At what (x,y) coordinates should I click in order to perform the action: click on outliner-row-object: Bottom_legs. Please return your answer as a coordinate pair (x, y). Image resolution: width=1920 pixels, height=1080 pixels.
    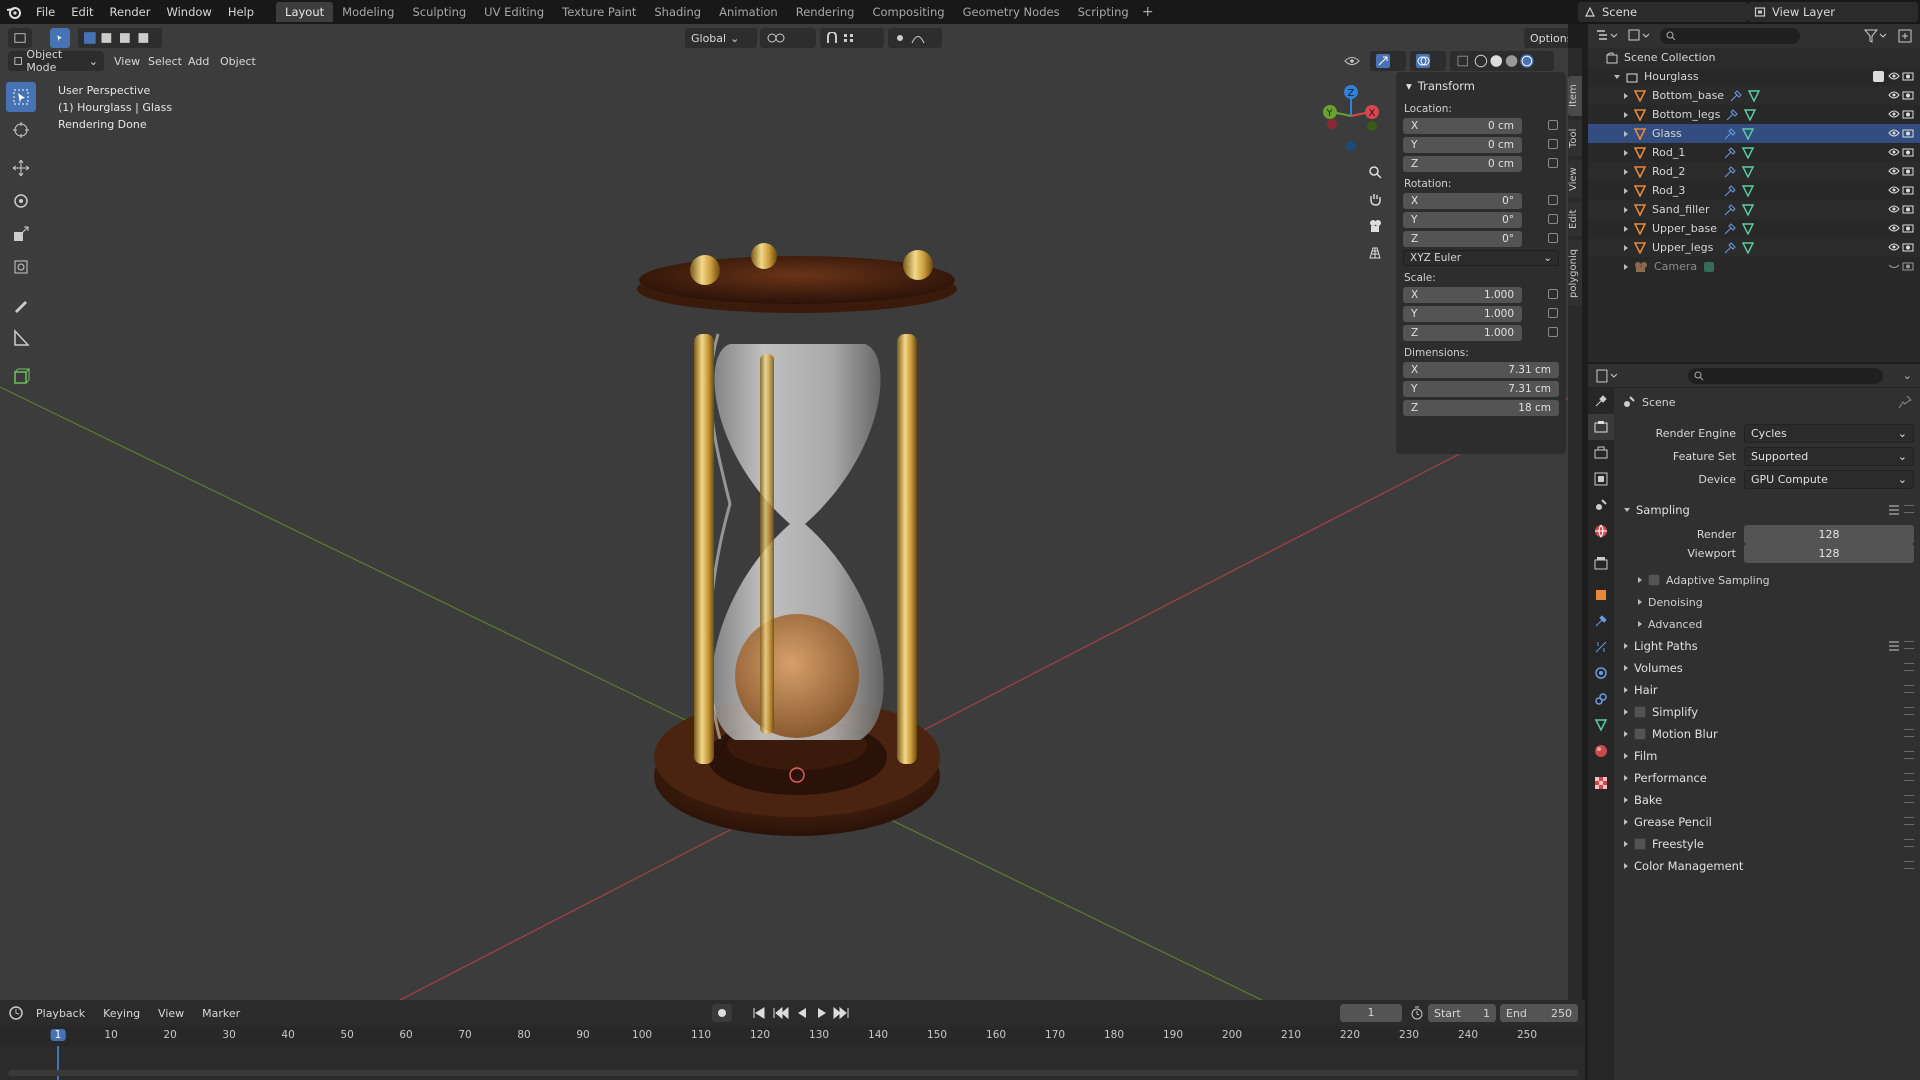
    Looking at the image, I should click on (1754, 114).